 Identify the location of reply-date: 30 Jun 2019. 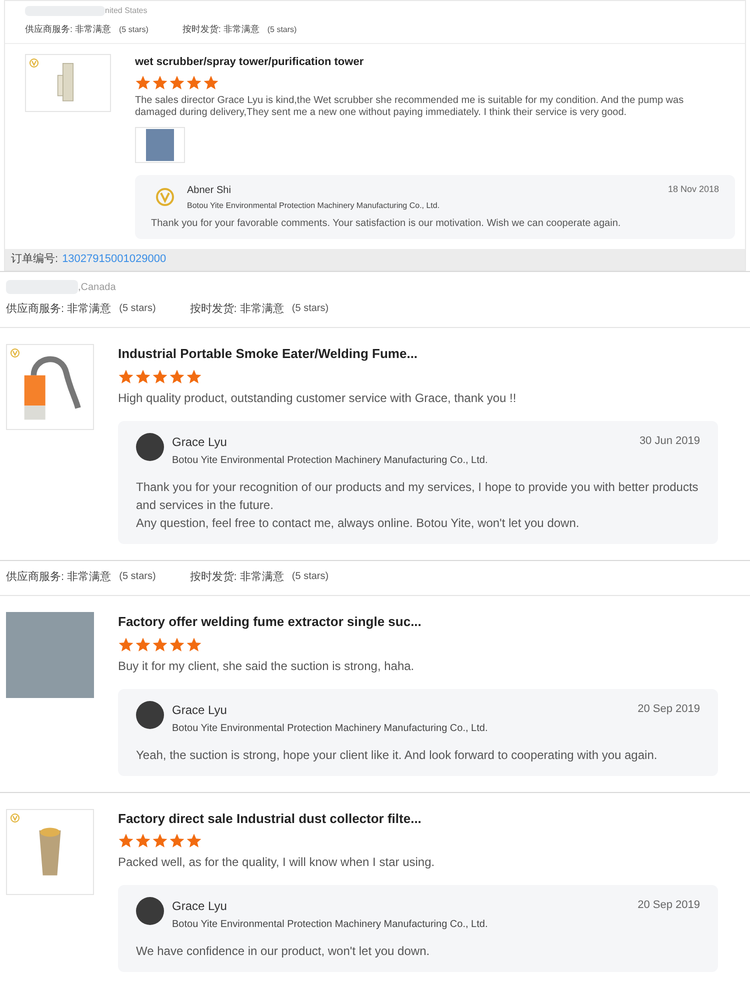
(669, 441).